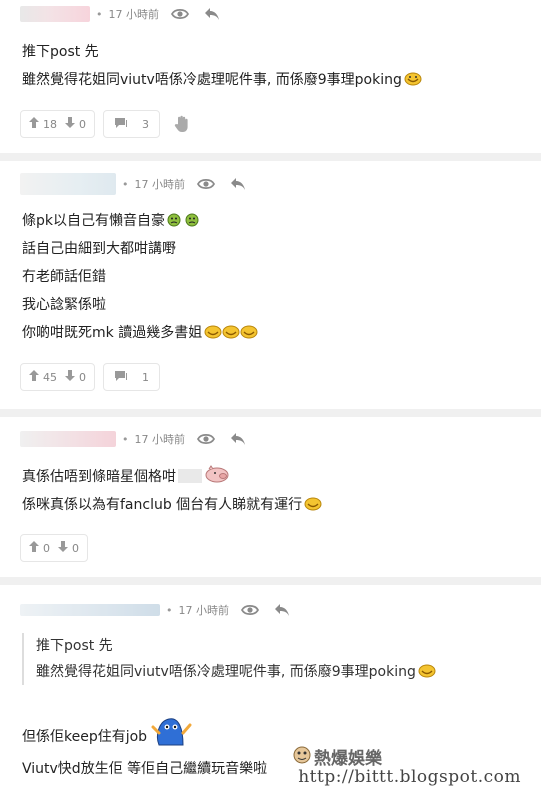 The image size is (541, 795). I want to click on comment-line: Viutv快d放生佢 等佢自己繼續玩音樂啦, so click(145, 769).